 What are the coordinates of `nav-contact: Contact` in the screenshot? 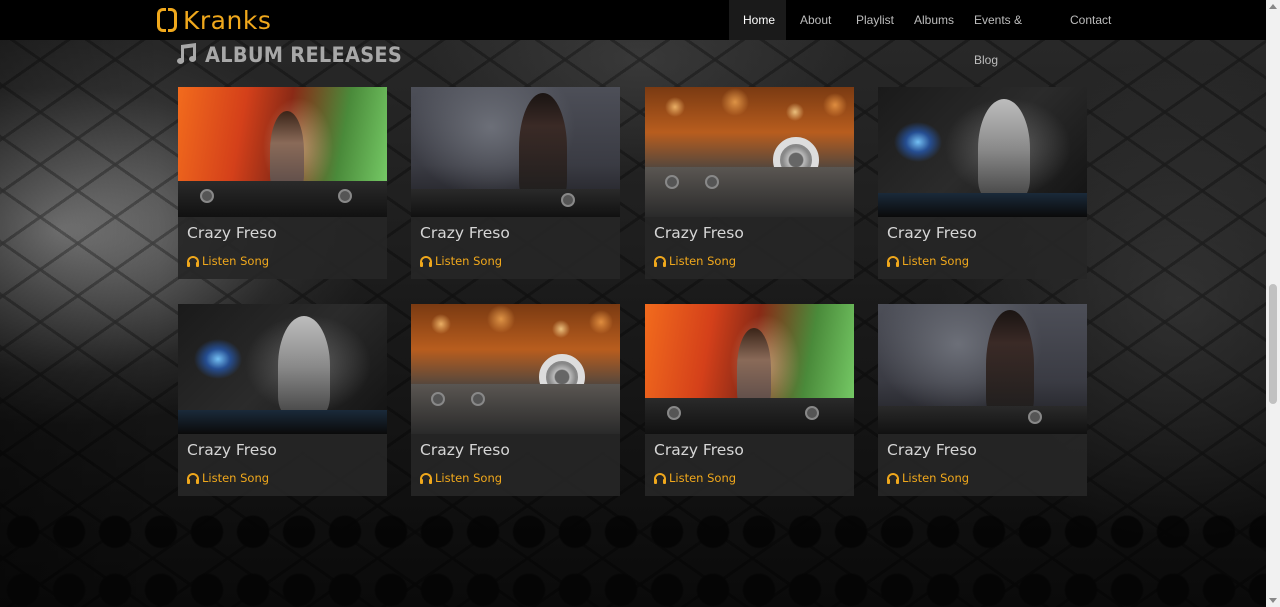 It's located at (1091, 20).